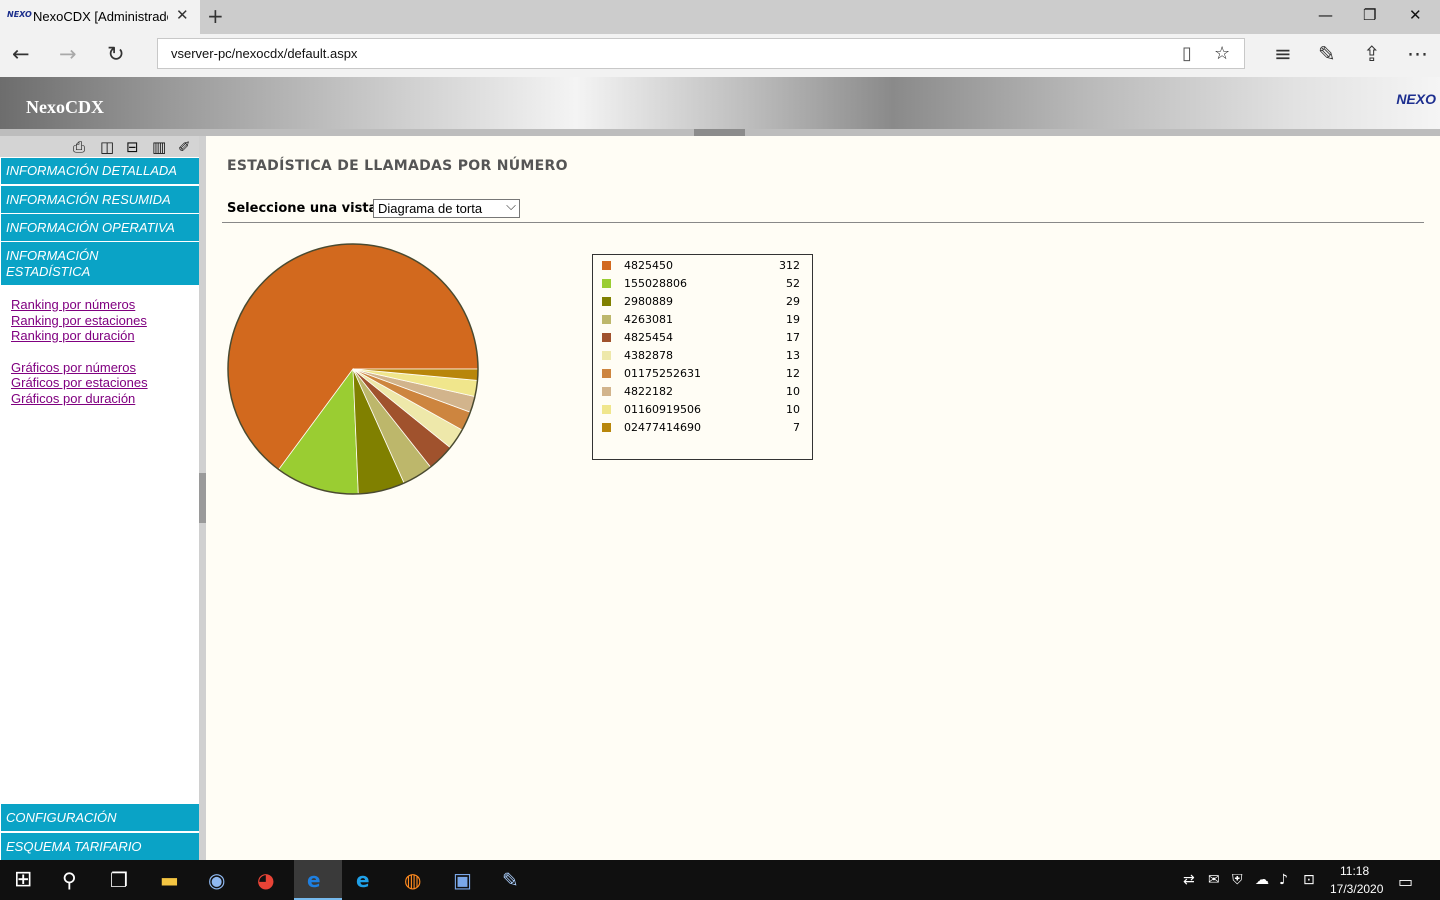 The image size is (1440, 900). Describe the element at coordinates (648, 265) in the screenshot. I see `legend-label: 4825450` at that location.